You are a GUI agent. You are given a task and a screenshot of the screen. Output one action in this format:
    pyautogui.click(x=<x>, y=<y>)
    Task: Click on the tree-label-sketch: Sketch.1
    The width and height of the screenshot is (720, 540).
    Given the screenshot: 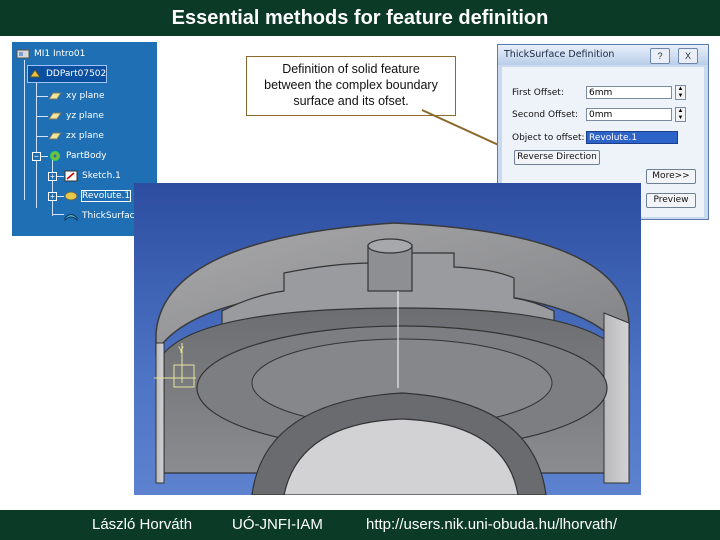 What is the action you would take?
    pyautogui.click(x=101, y=176)
    